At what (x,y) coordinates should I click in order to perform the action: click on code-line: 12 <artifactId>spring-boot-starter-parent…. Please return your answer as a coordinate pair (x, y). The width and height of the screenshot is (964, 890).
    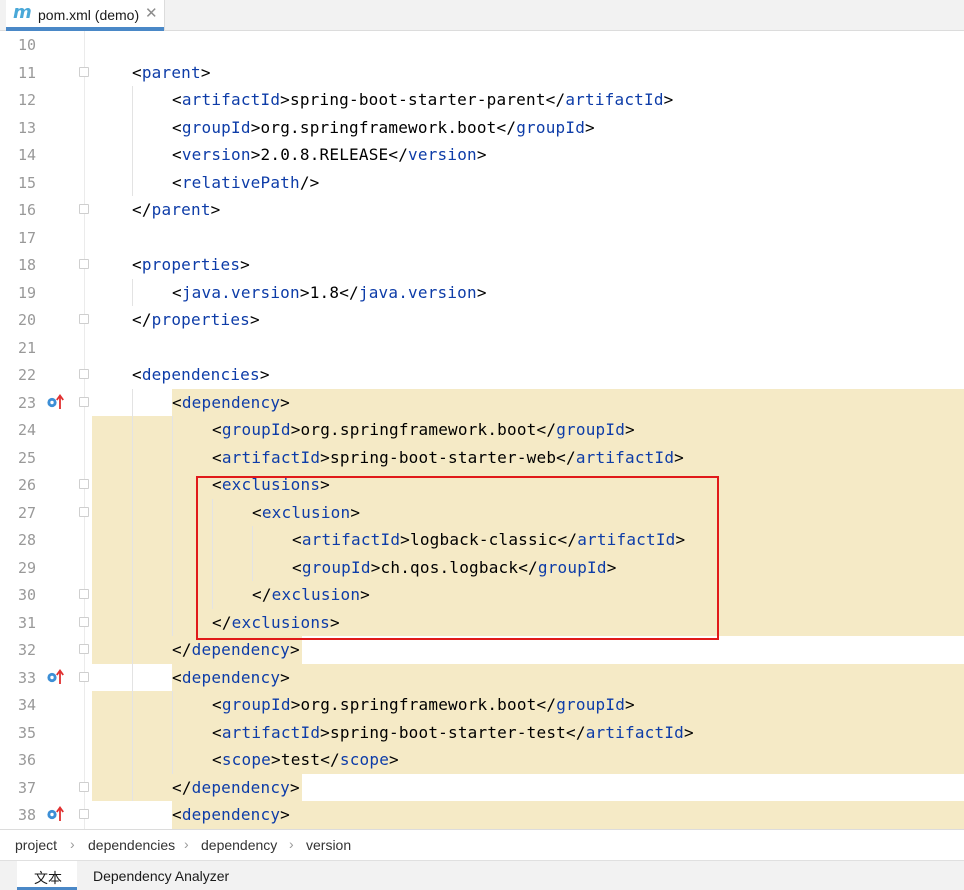
    Looking at the image, I should click on (482, 100).